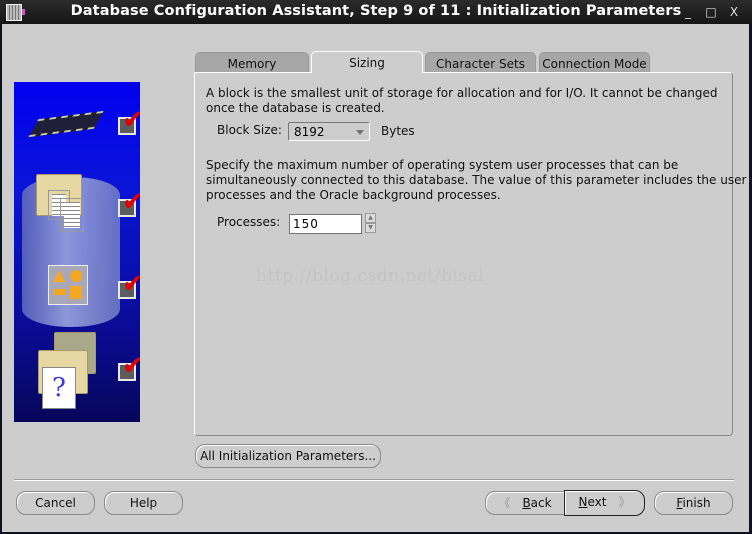 The width and height of the screenshot is (752, 534). I want to click on processes-stepper: ▲ ▼, so click(370, 224).